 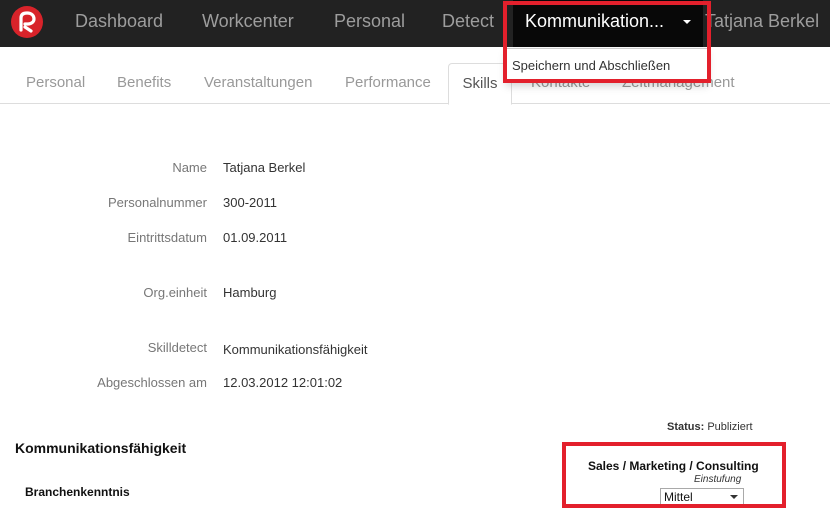 I want to click on status-line: Status: Publiziert, so click(x=710, y=427).